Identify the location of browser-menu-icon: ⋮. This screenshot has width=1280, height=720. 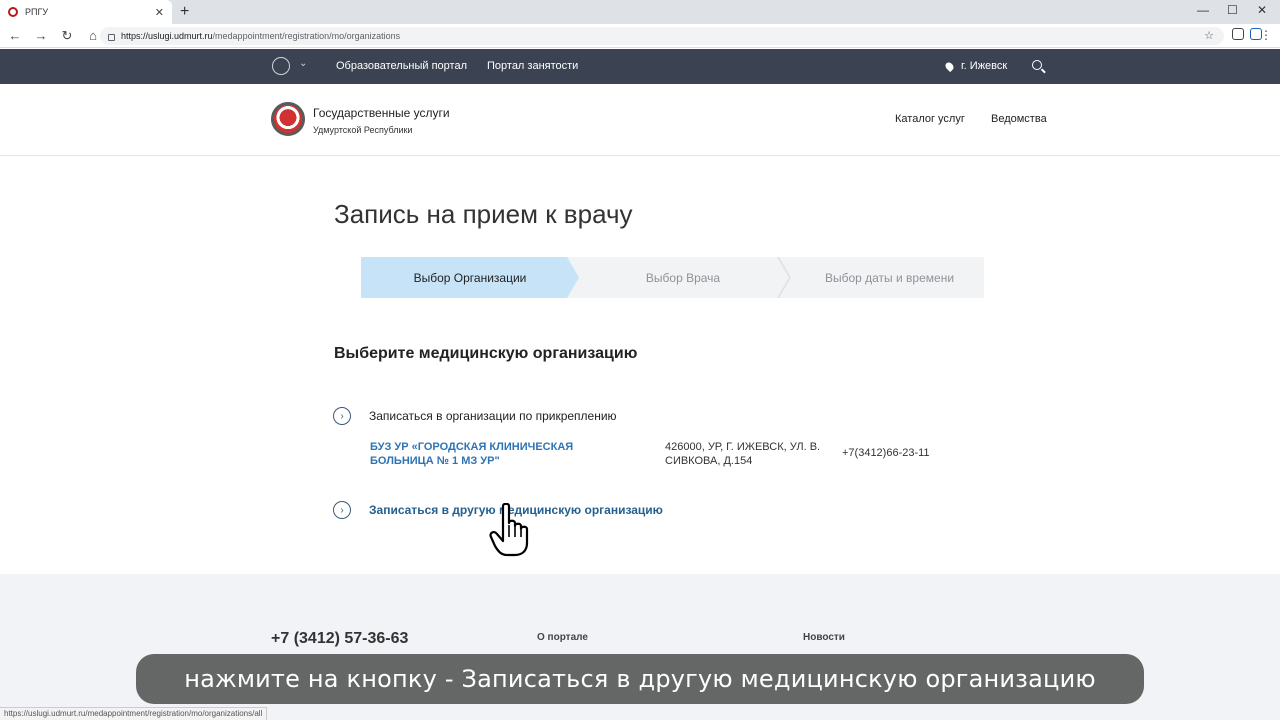
(1266, 35).